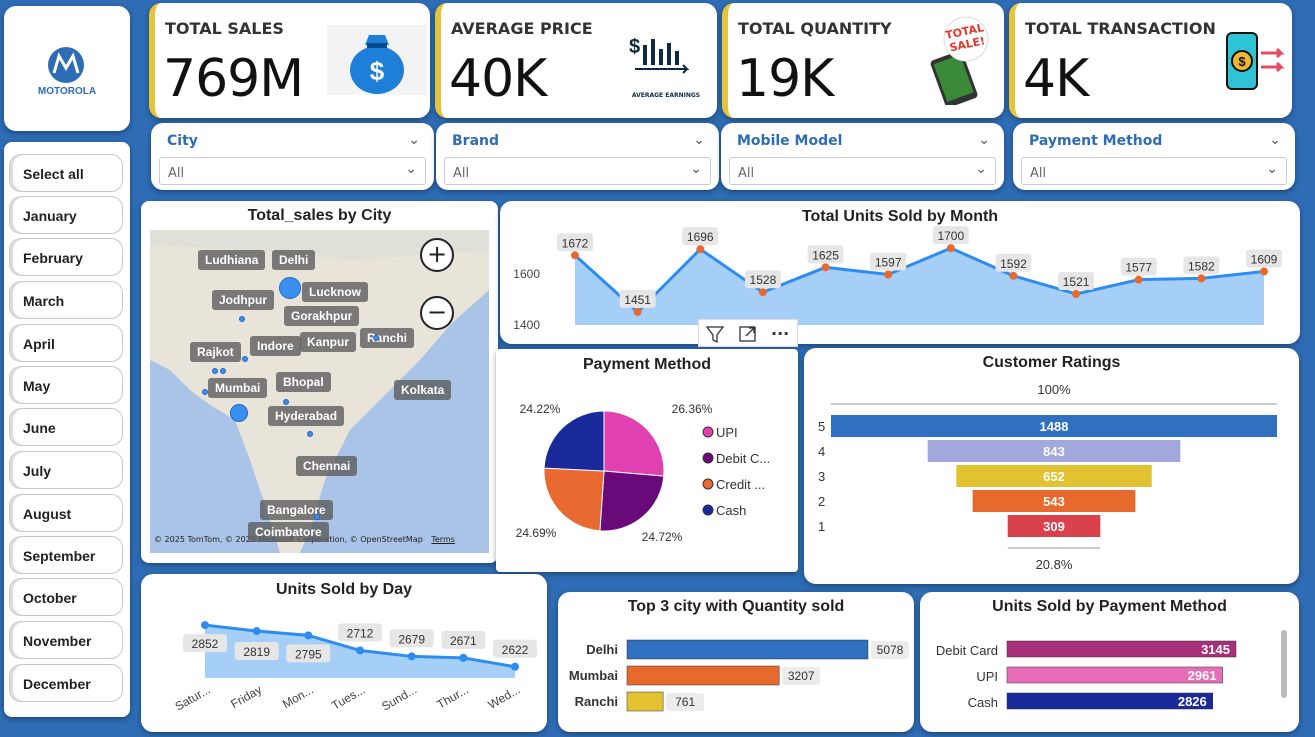 This screenshot has height=737, width=1315. Describe the element at coordinates (1013, 264) in the screenshot. I see `data-label: 1592` at that location.